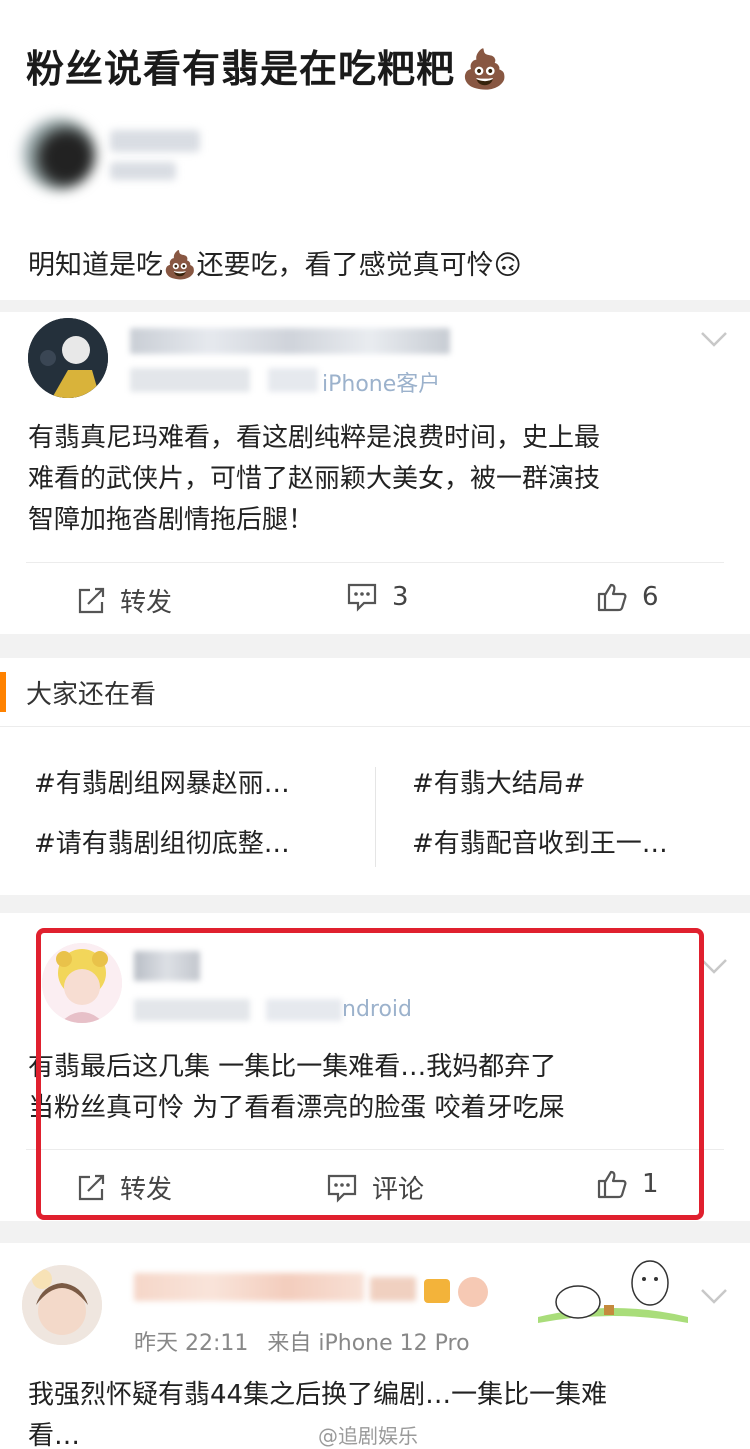 Image resolution: width=750 pixels, height=1449 pixels. What do you see at coordinates (91, 600) in the screenshot?
I see `repost-icon` at bounding box center [91, 600].